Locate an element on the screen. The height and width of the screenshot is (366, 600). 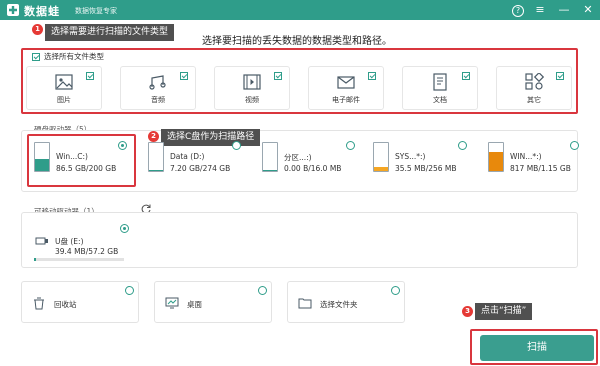
drive-win: WIN...*:) 817 MB/1.15 GB is located at coordinates (533, 161).